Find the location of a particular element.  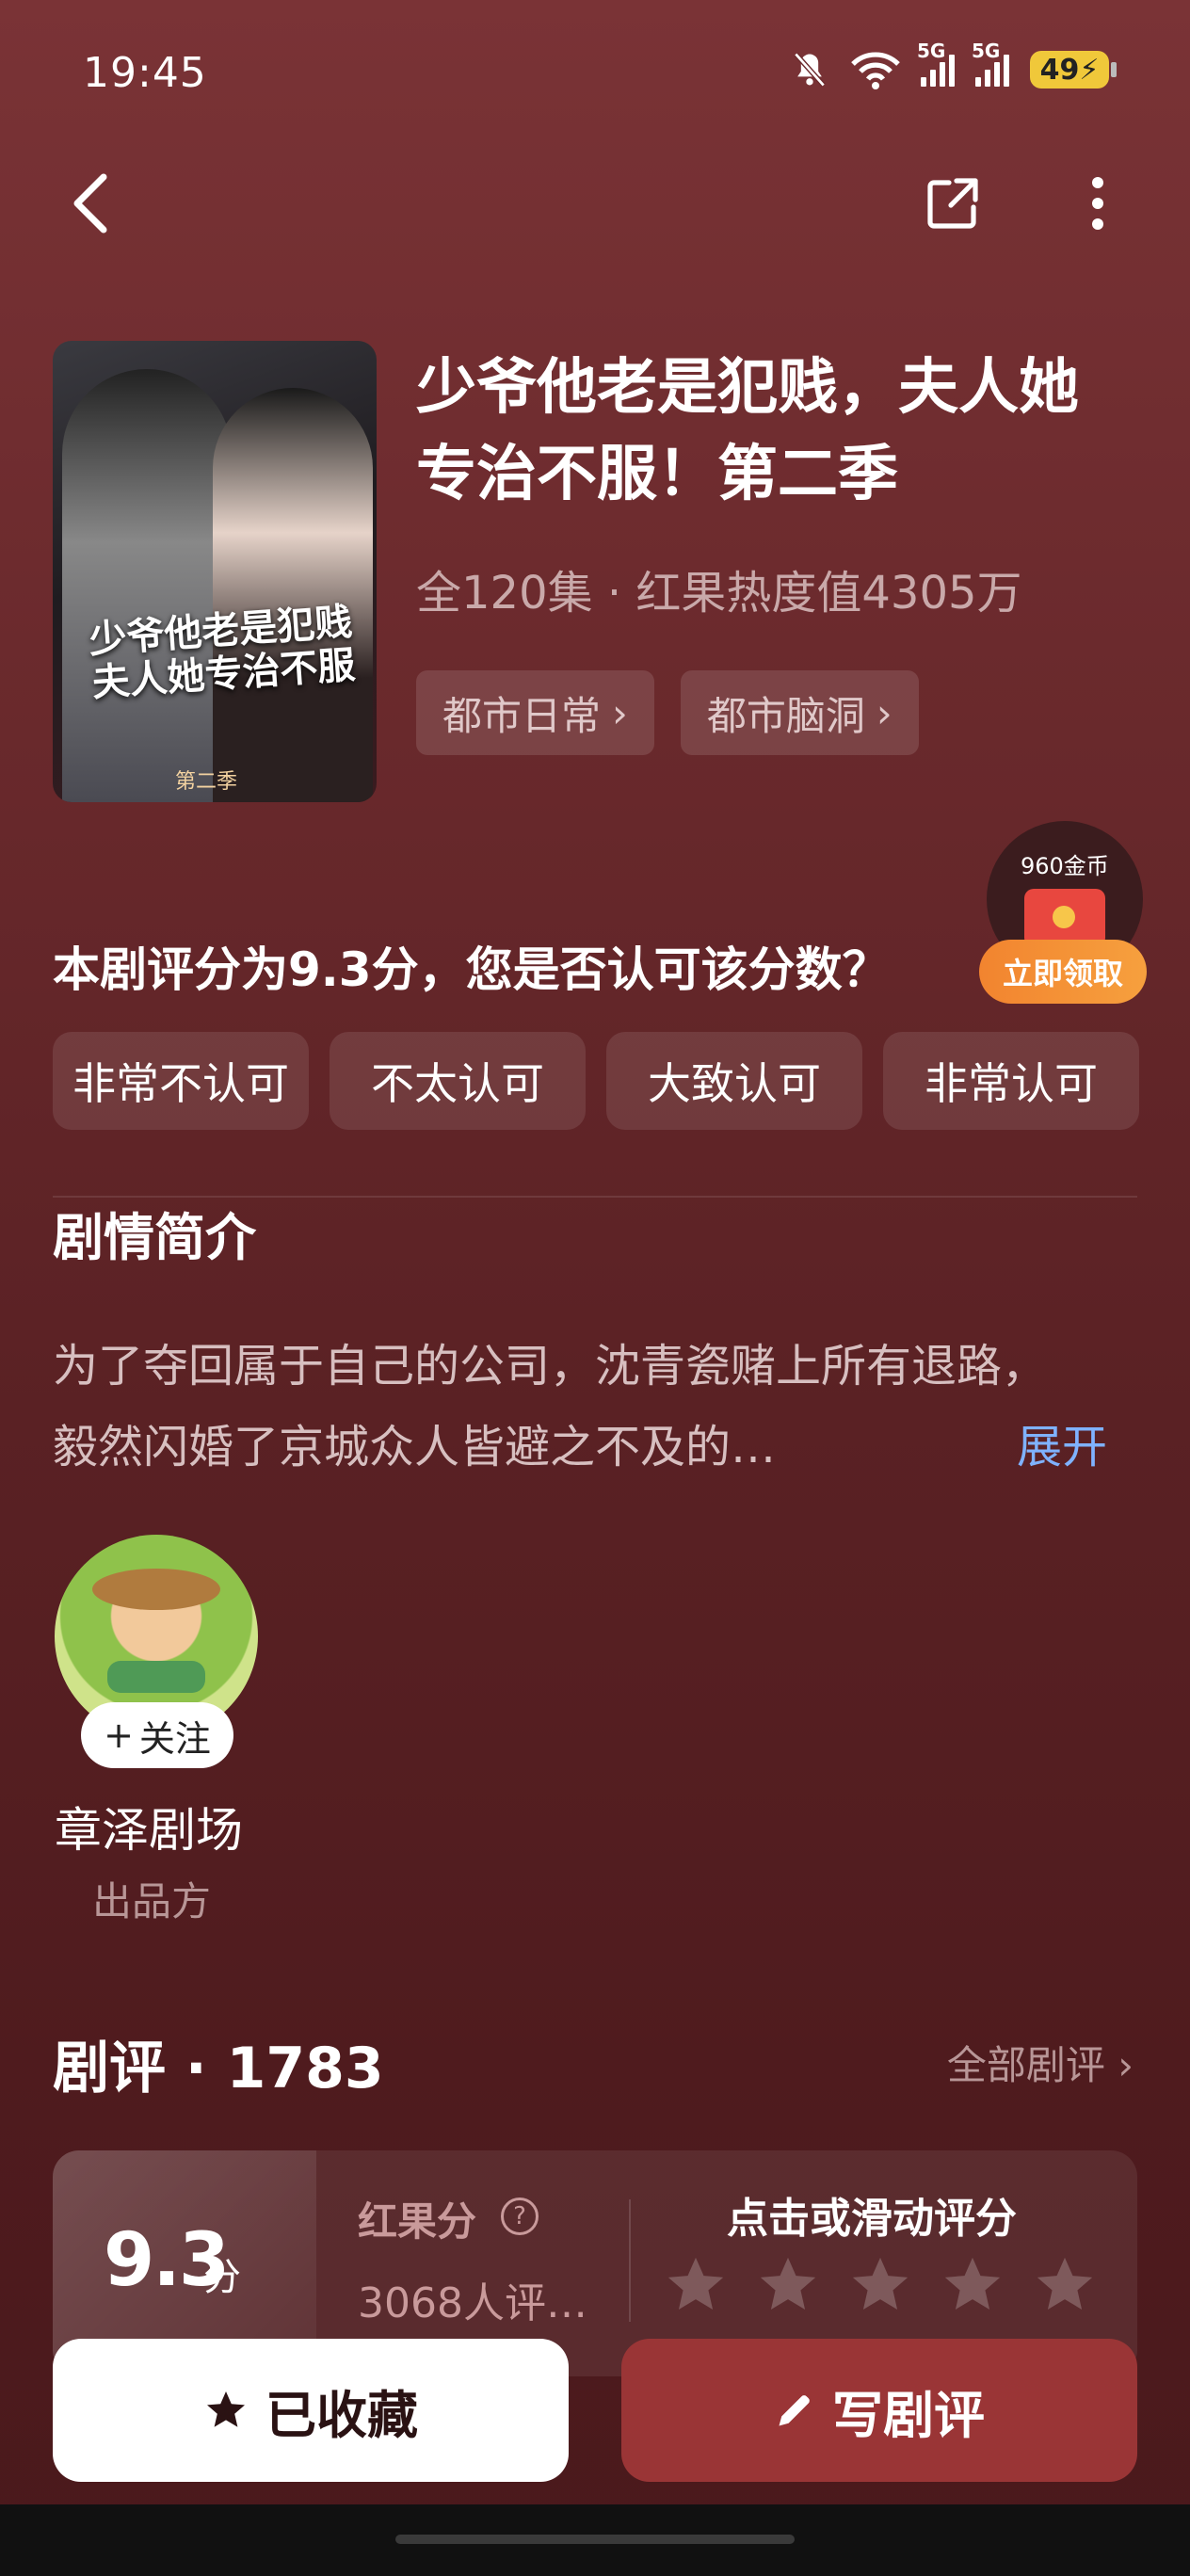

chevron-left-icon is located at coordinates (90, 203).